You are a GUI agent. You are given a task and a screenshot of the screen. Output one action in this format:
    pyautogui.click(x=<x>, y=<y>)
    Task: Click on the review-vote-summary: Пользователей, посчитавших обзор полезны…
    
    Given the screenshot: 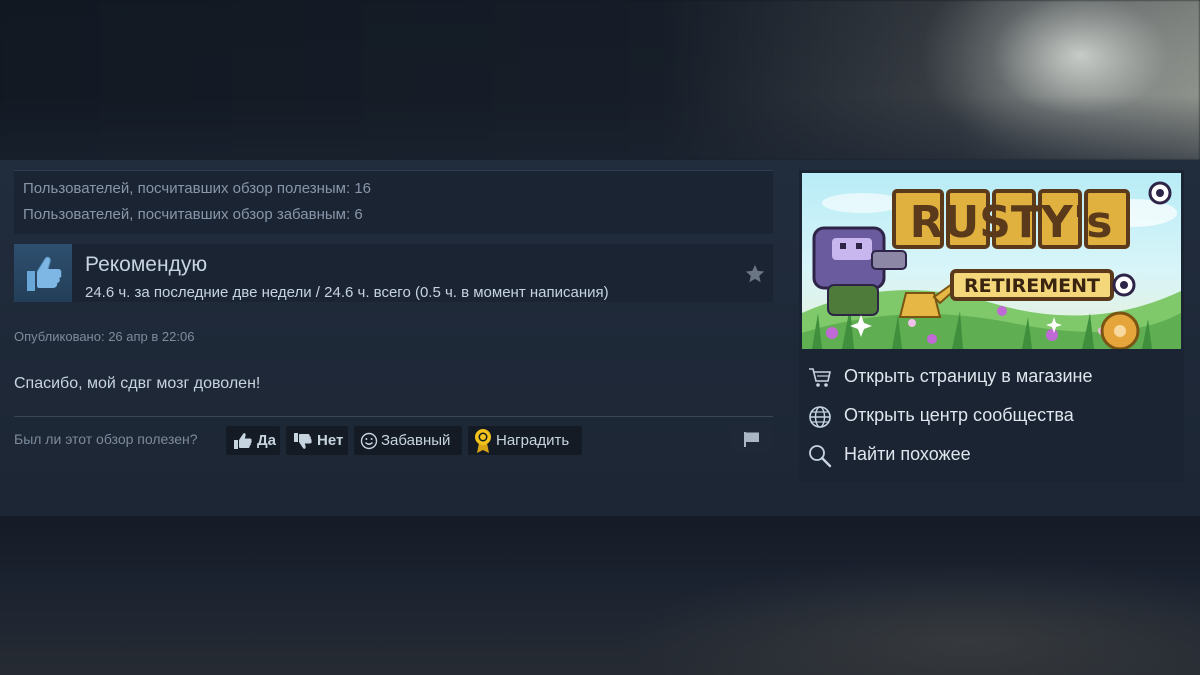 What is the action you would take?
    pyautogui.click(x=393, y=202)
    